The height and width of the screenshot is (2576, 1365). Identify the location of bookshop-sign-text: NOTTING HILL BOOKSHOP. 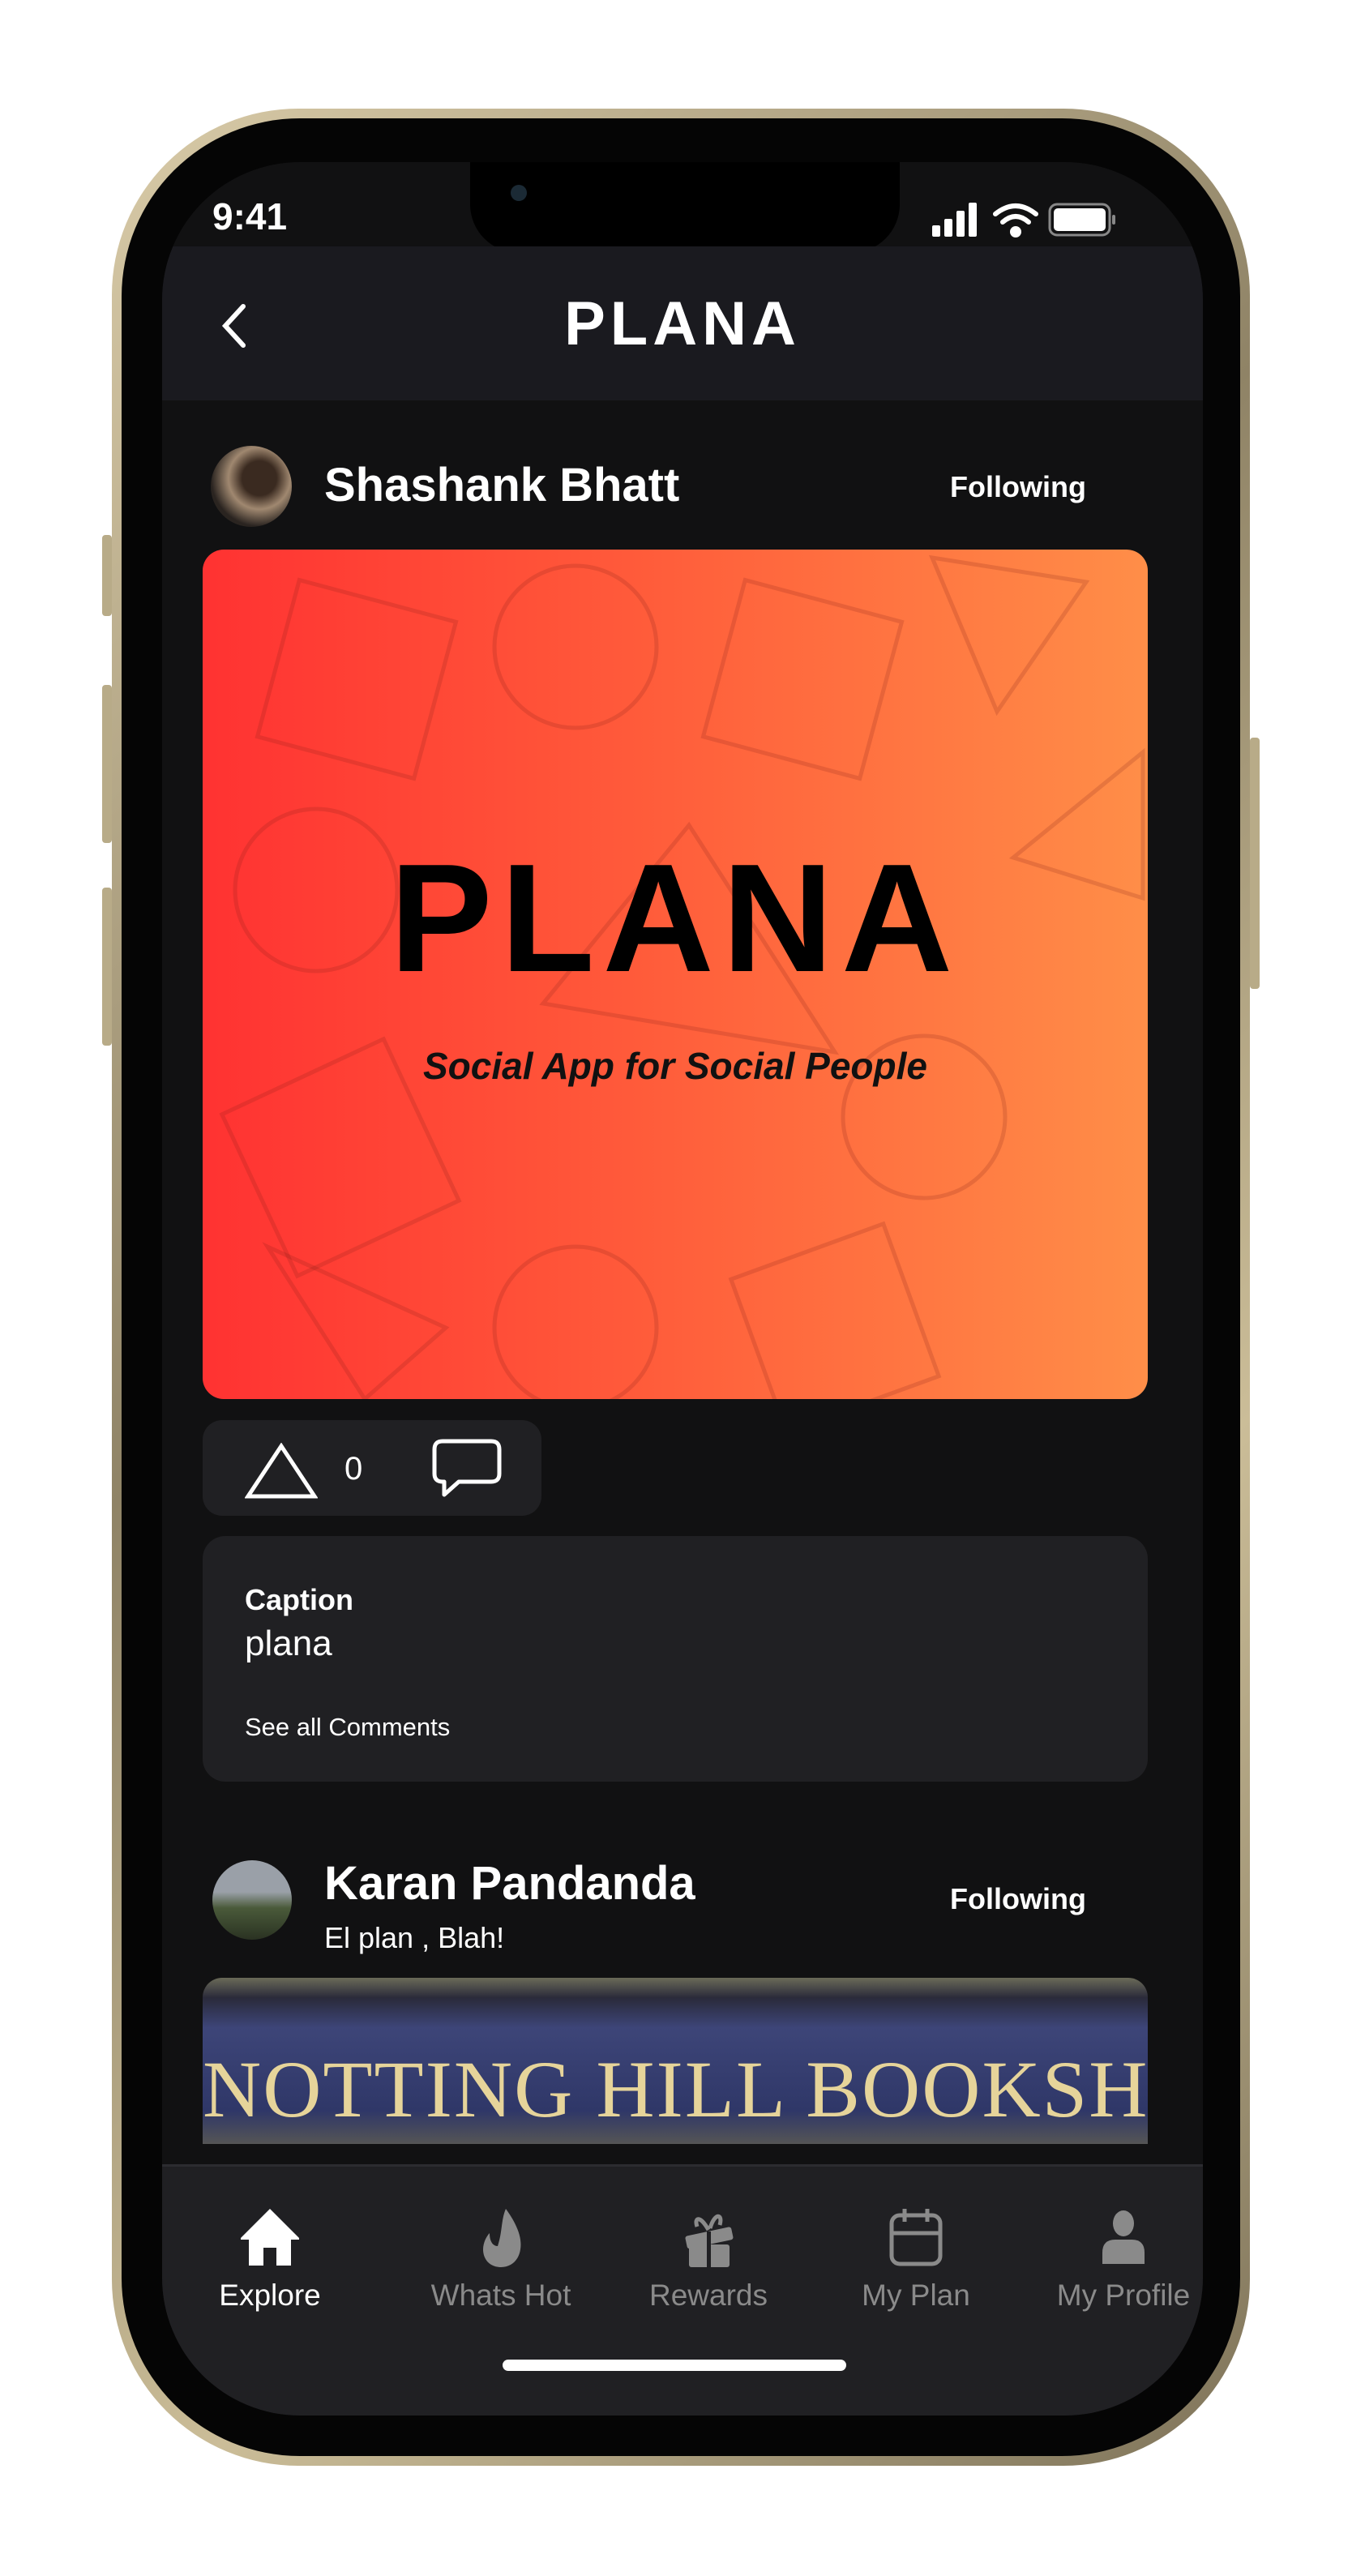
(675, 2089).